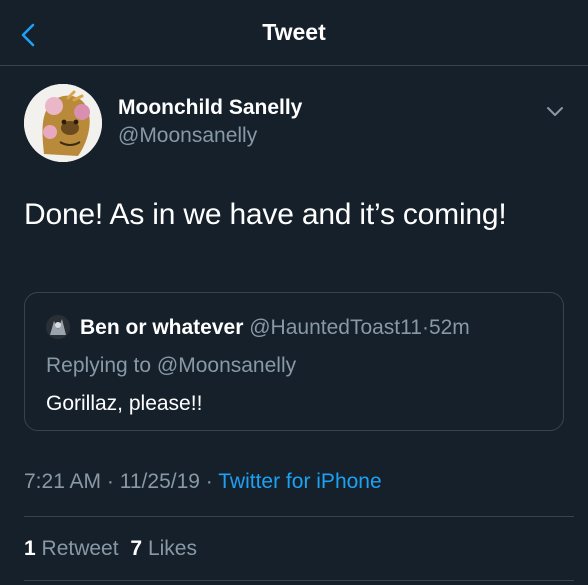 This screenshot has width=588, height=585. What do you see at coordinates (172, 548) in the screenshot?
I see `likes-label: Likes` at bounding box center [172, 548].